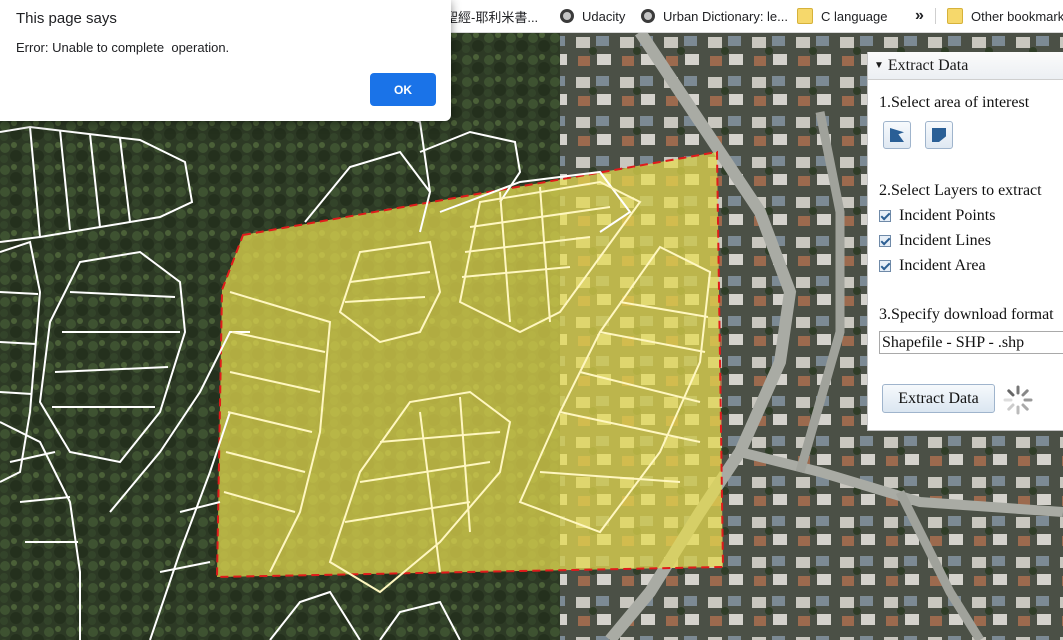  I want to click on step3-label: 3.Specify download format, so click(966, 314).